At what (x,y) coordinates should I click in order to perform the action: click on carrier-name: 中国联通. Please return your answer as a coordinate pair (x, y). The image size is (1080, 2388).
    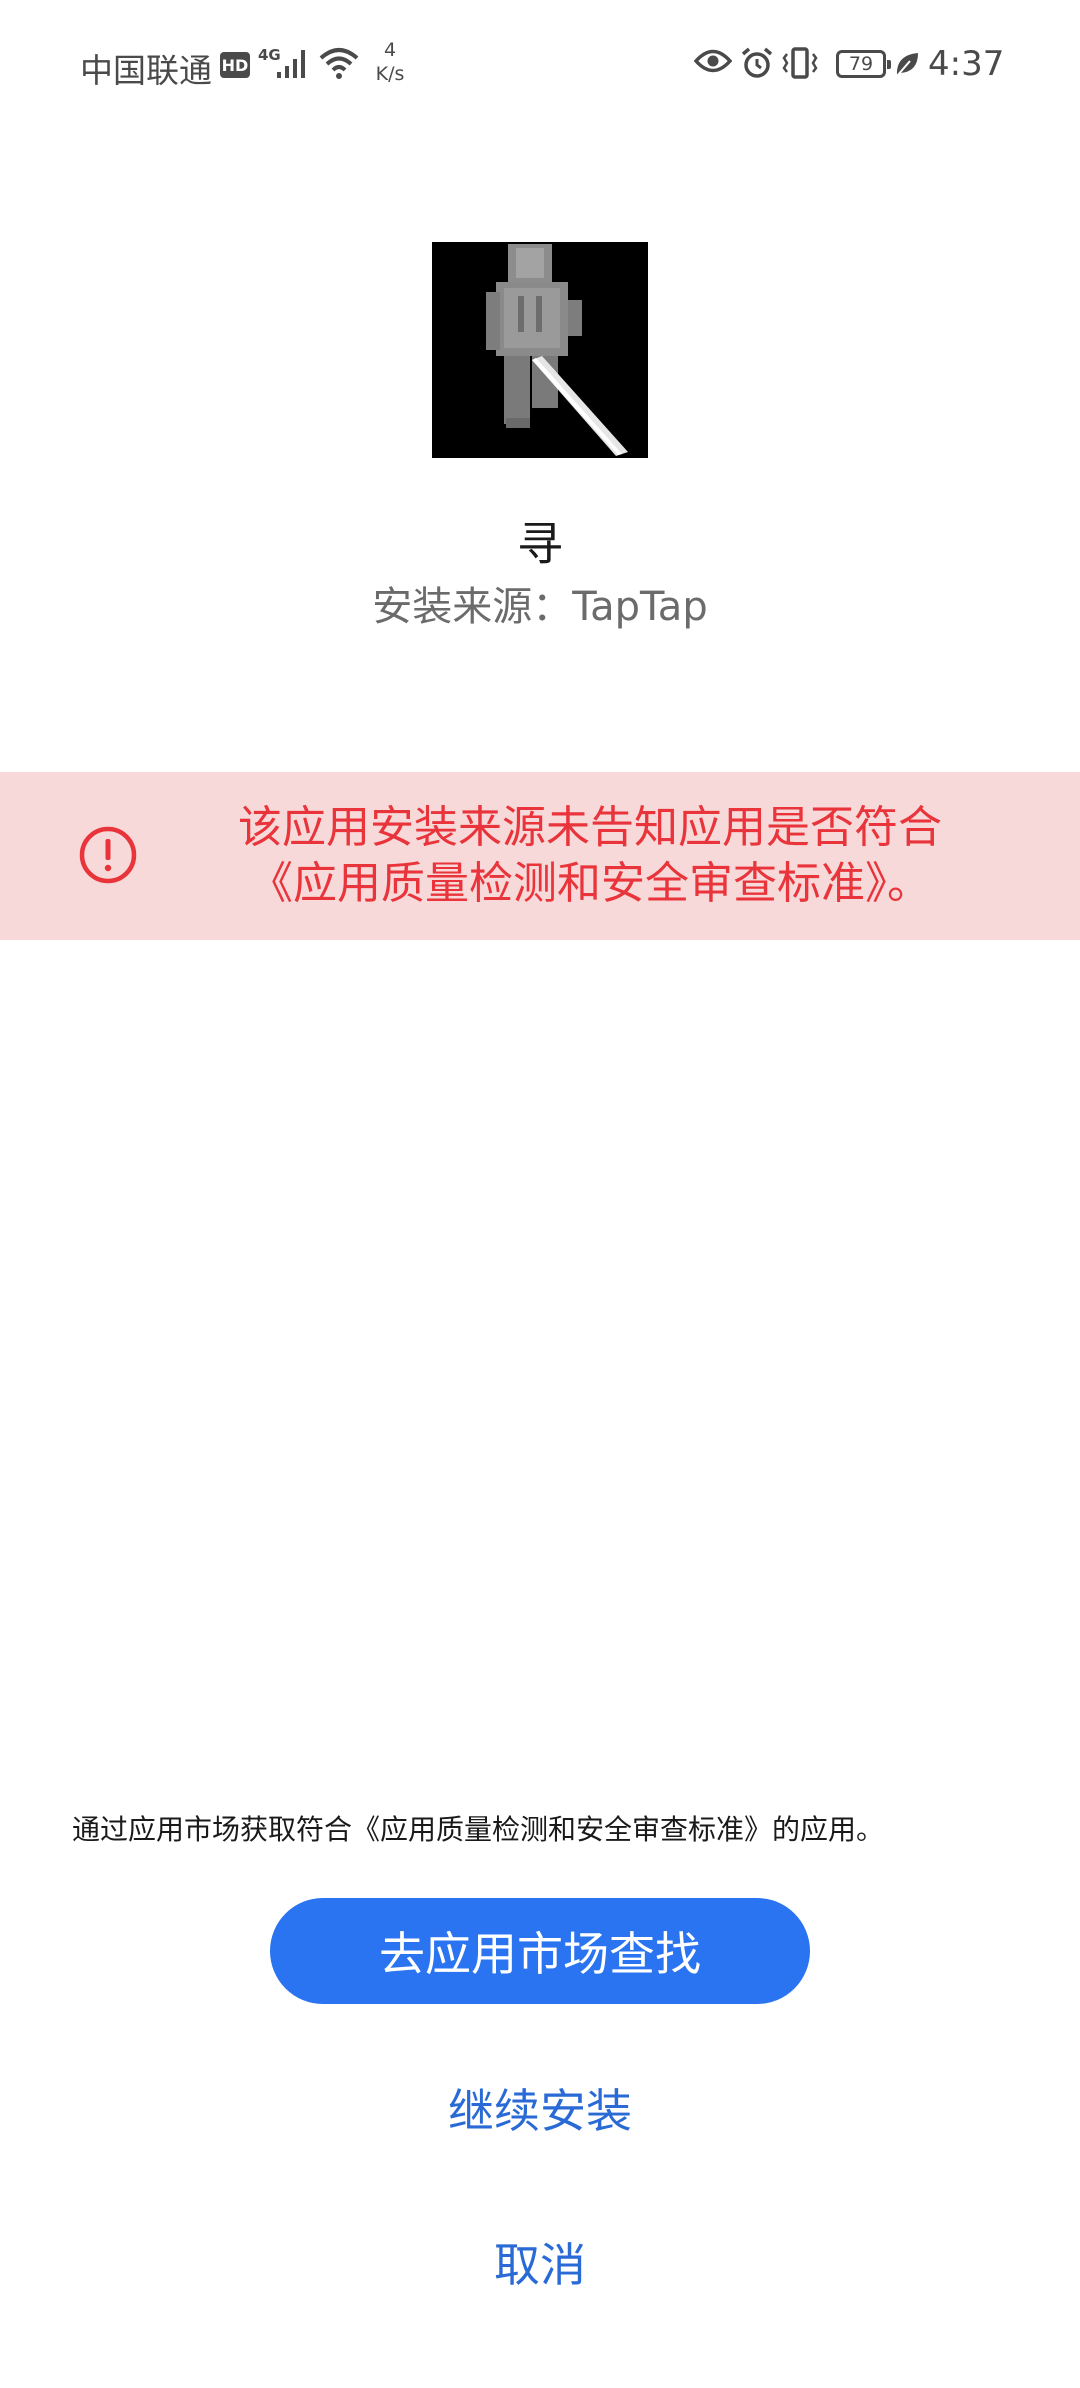
    Looking at the image, I should click on (146, 70).